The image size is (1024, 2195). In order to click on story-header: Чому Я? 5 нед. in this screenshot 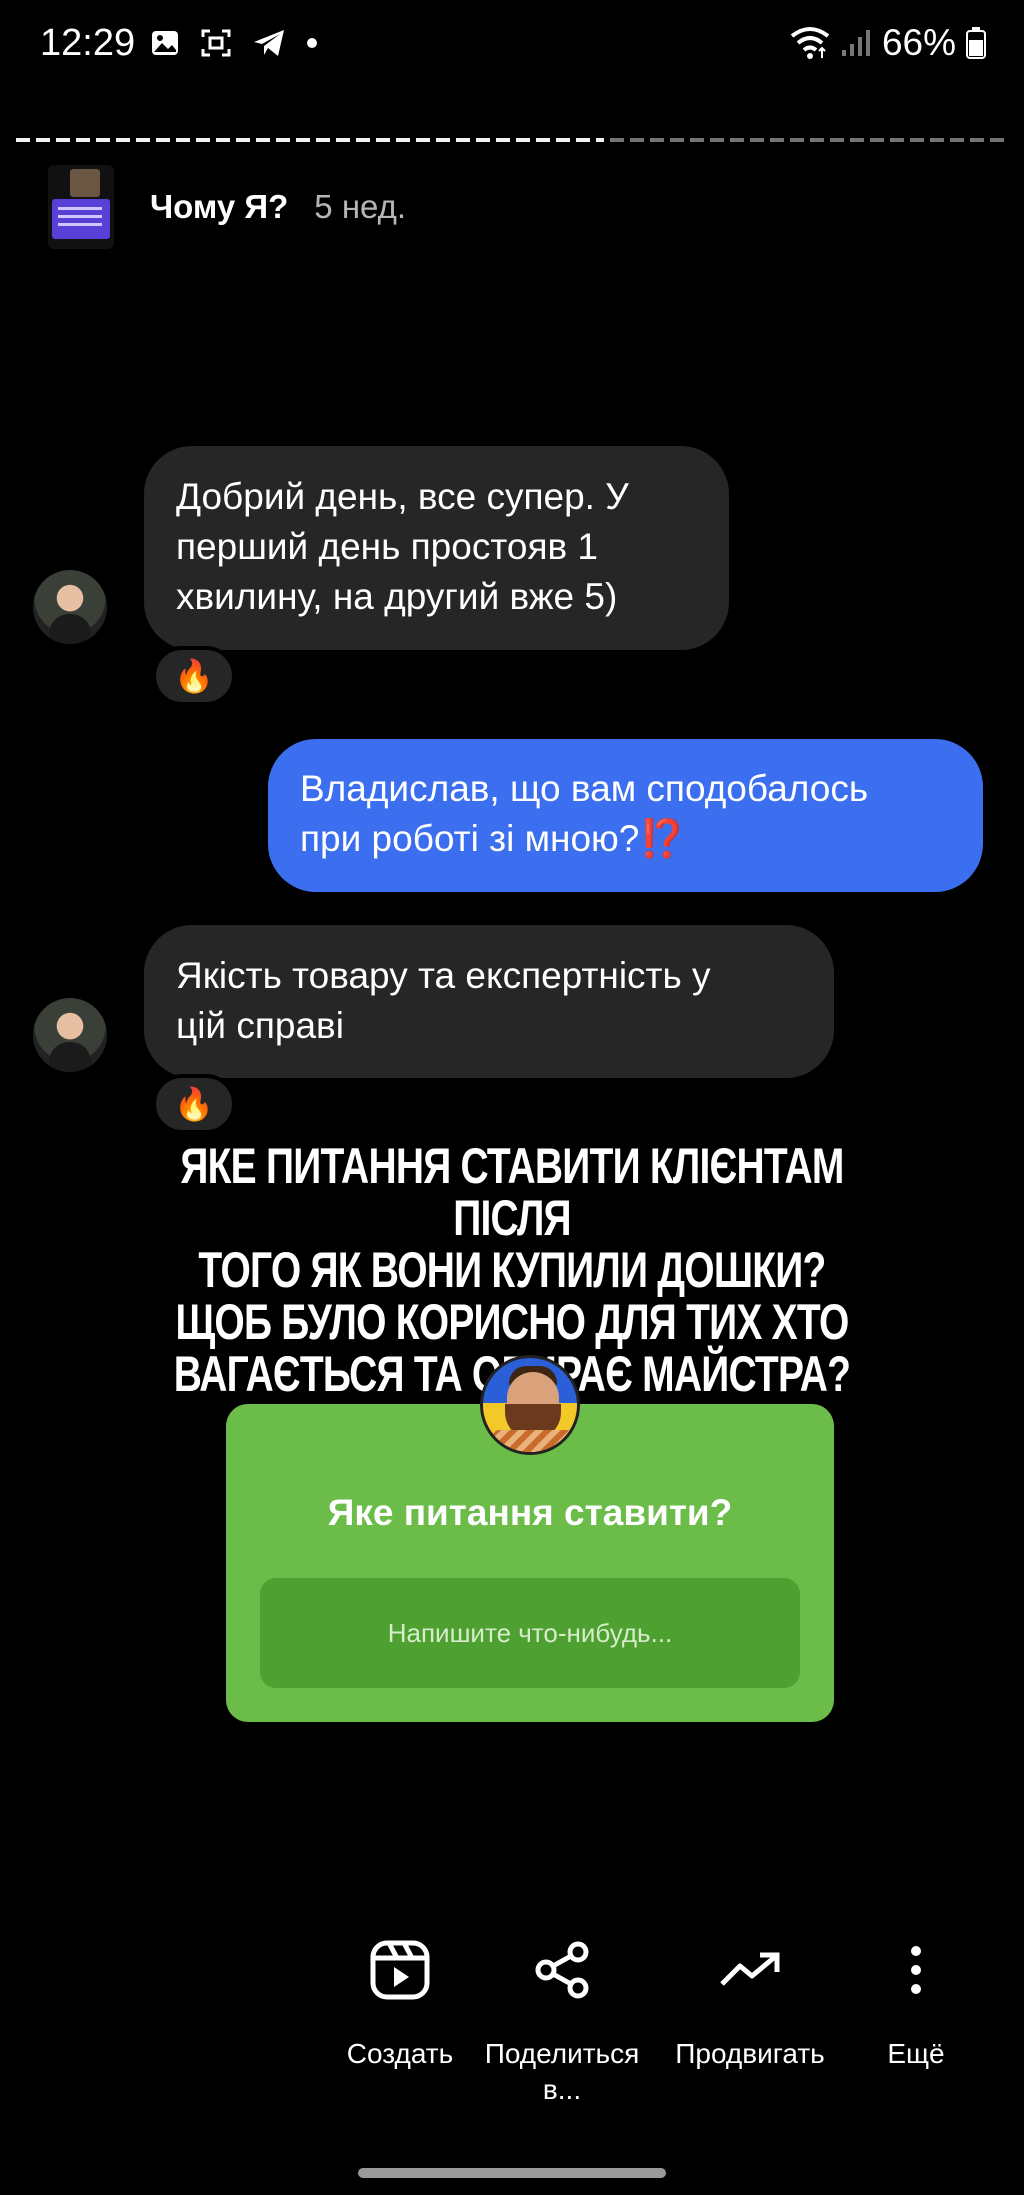, I will do `click(227, 207)`.